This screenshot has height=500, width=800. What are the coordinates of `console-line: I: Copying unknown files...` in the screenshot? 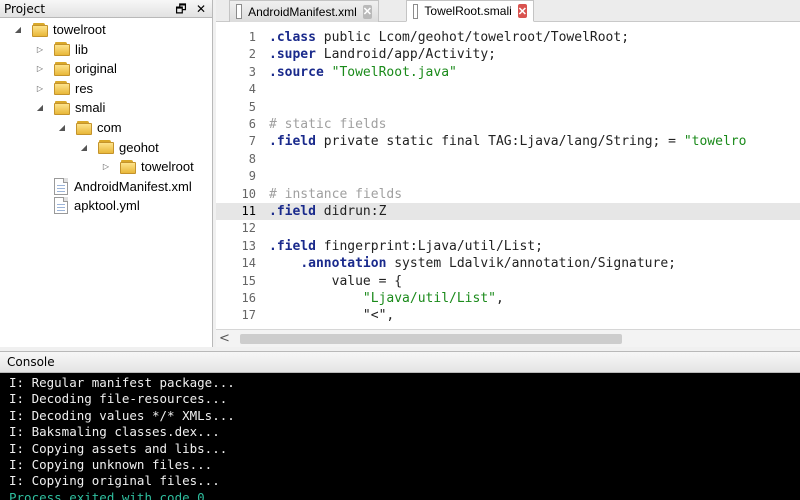 It's located at (111, 464).